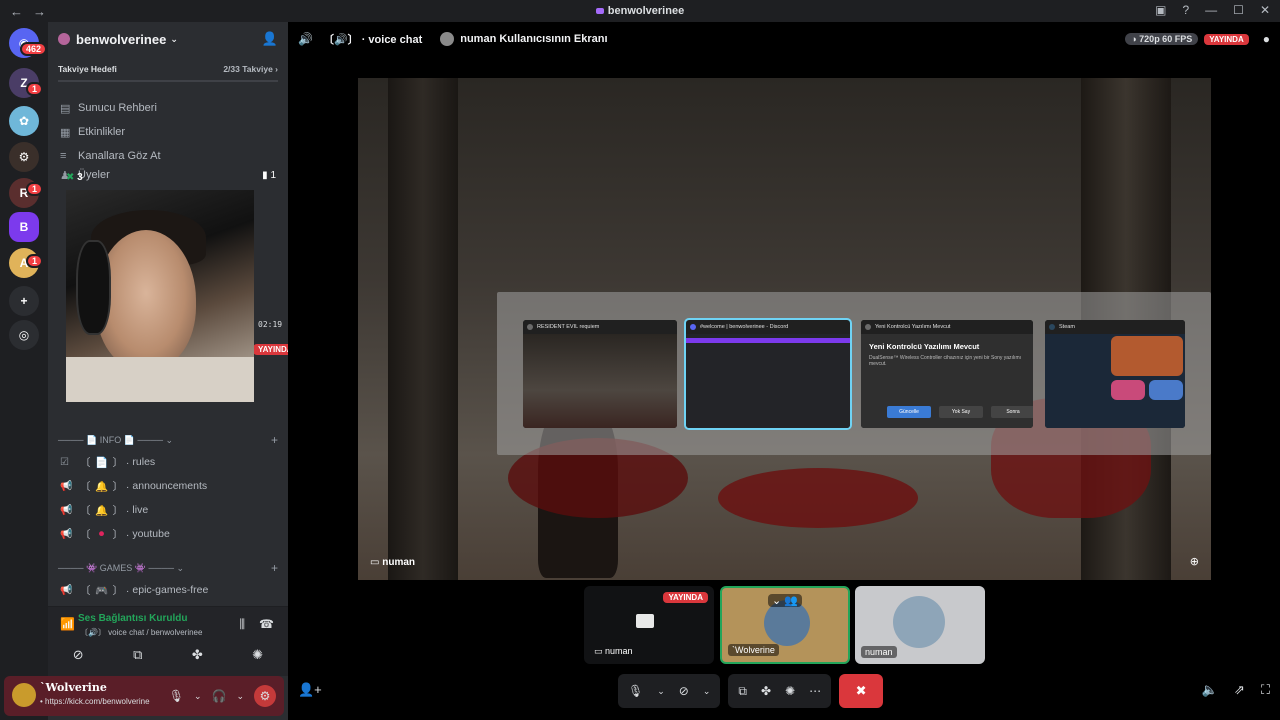 The height and width of the screenshot is (720, 1280). I want to click on inbox-icon: ▣, so click(1160, 10).